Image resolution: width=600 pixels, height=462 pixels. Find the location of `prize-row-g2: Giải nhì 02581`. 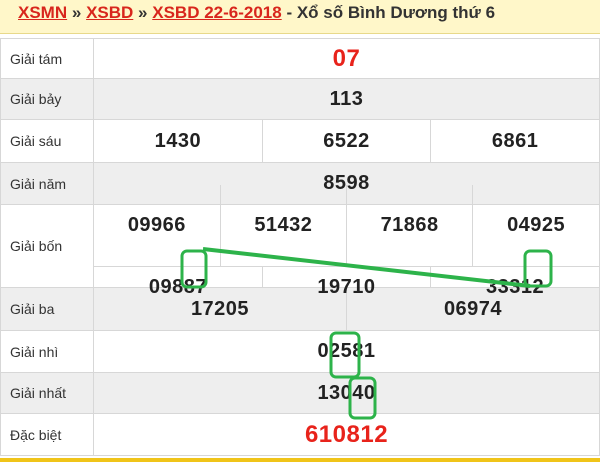

prize-row-g2: Giải nhì 02581 is located at coordinates (300, 351).